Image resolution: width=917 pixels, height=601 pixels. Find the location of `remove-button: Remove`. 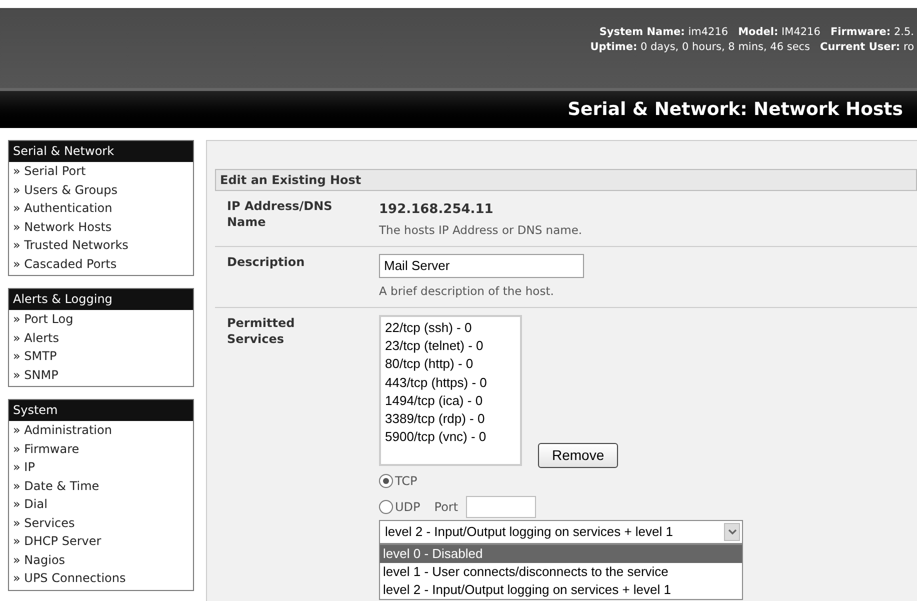

remove-button: Remove is located at coordinates (578, 455).